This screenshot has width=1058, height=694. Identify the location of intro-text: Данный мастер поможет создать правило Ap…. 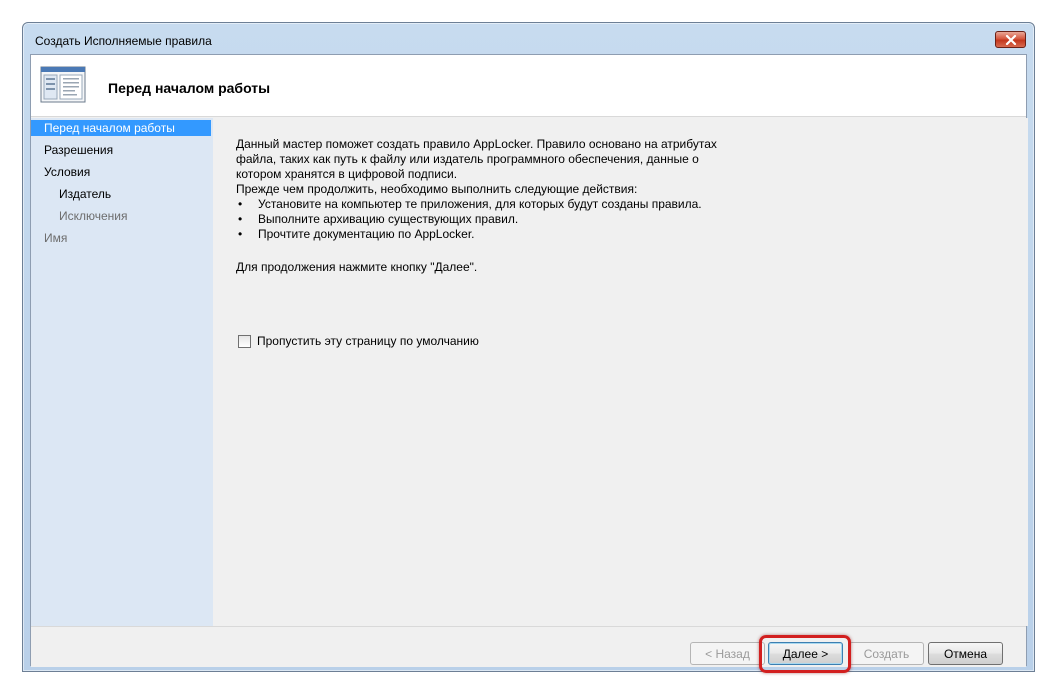
(486, 189).